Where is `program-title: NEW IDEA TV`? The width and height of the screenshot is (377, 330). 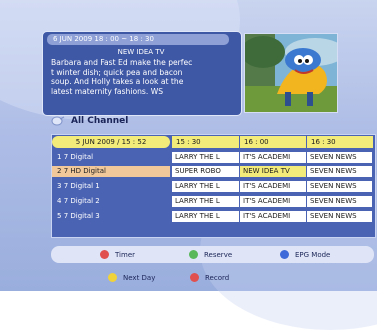
program-title: NEW IDEA TV is located at coordinates (141, 52).